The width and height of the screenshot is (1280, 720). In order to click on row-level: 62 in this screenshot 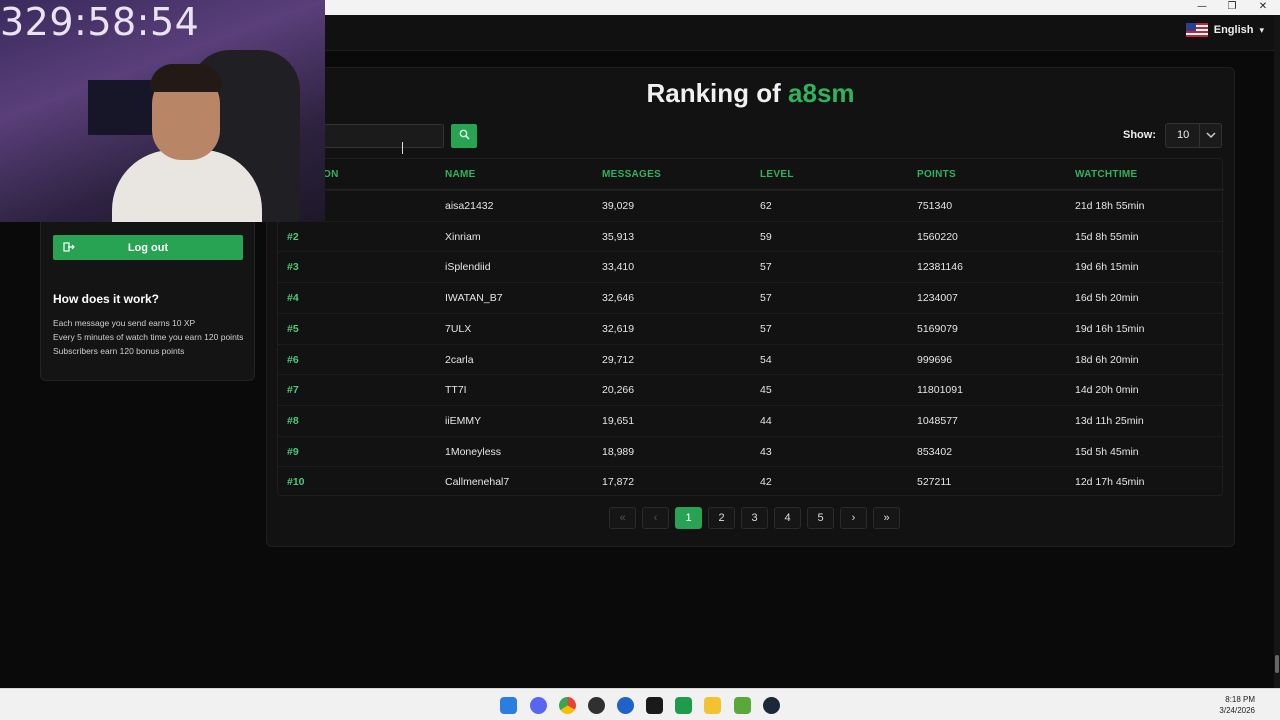, I will do `click(766, 206)`.